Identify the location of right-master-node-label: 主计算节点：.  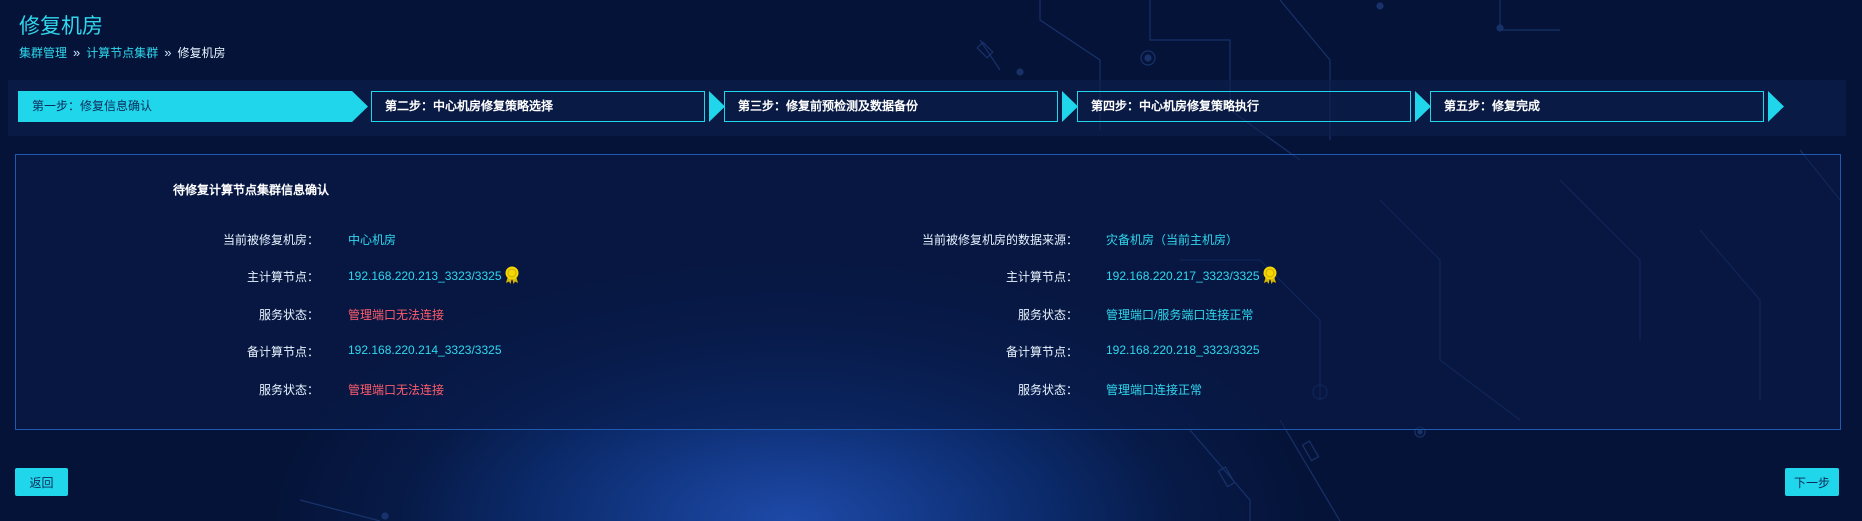
(1041, 277).